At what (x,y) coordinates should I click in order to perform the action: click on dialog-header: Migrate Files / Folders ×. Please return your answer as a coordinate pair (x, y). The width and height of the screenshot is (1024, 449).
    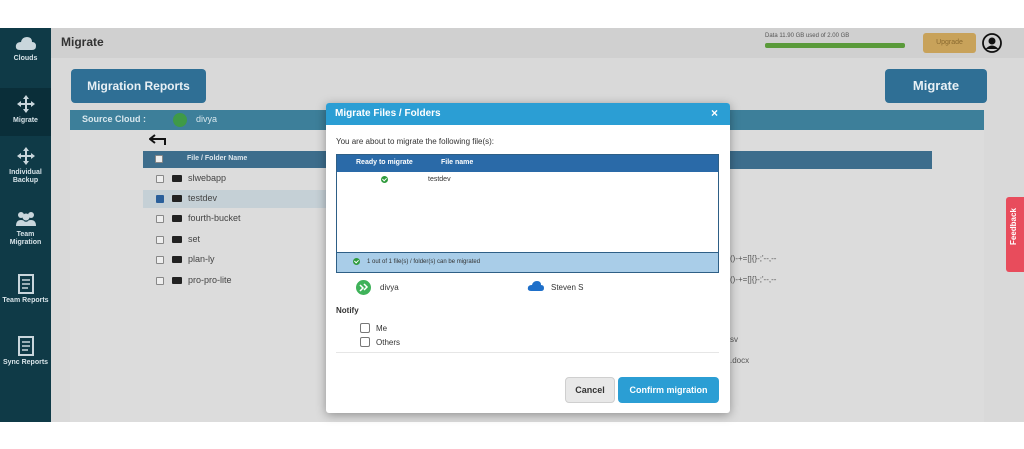
    Looking at the image, I should click on (528, 114).